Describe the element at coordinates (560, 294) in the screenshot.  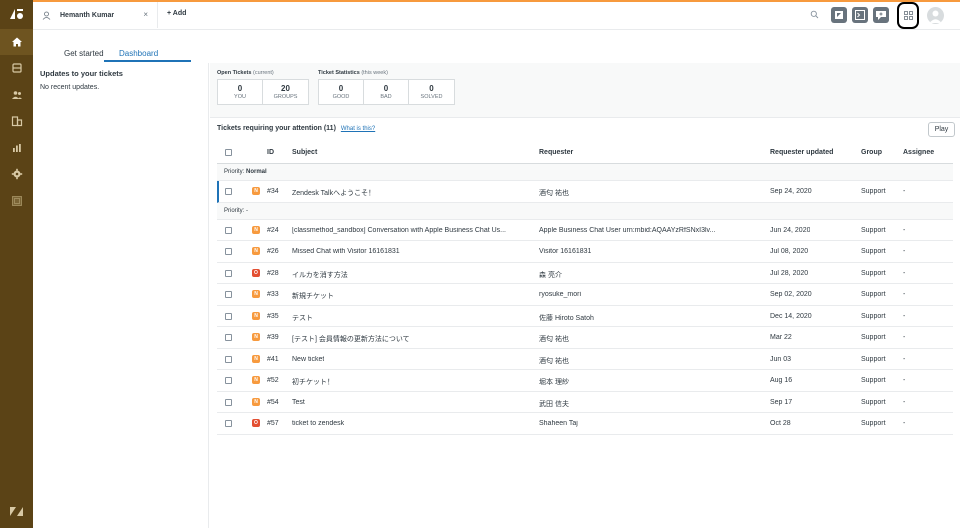
I see `ticket-requester: ryosuke_mori` at that location.